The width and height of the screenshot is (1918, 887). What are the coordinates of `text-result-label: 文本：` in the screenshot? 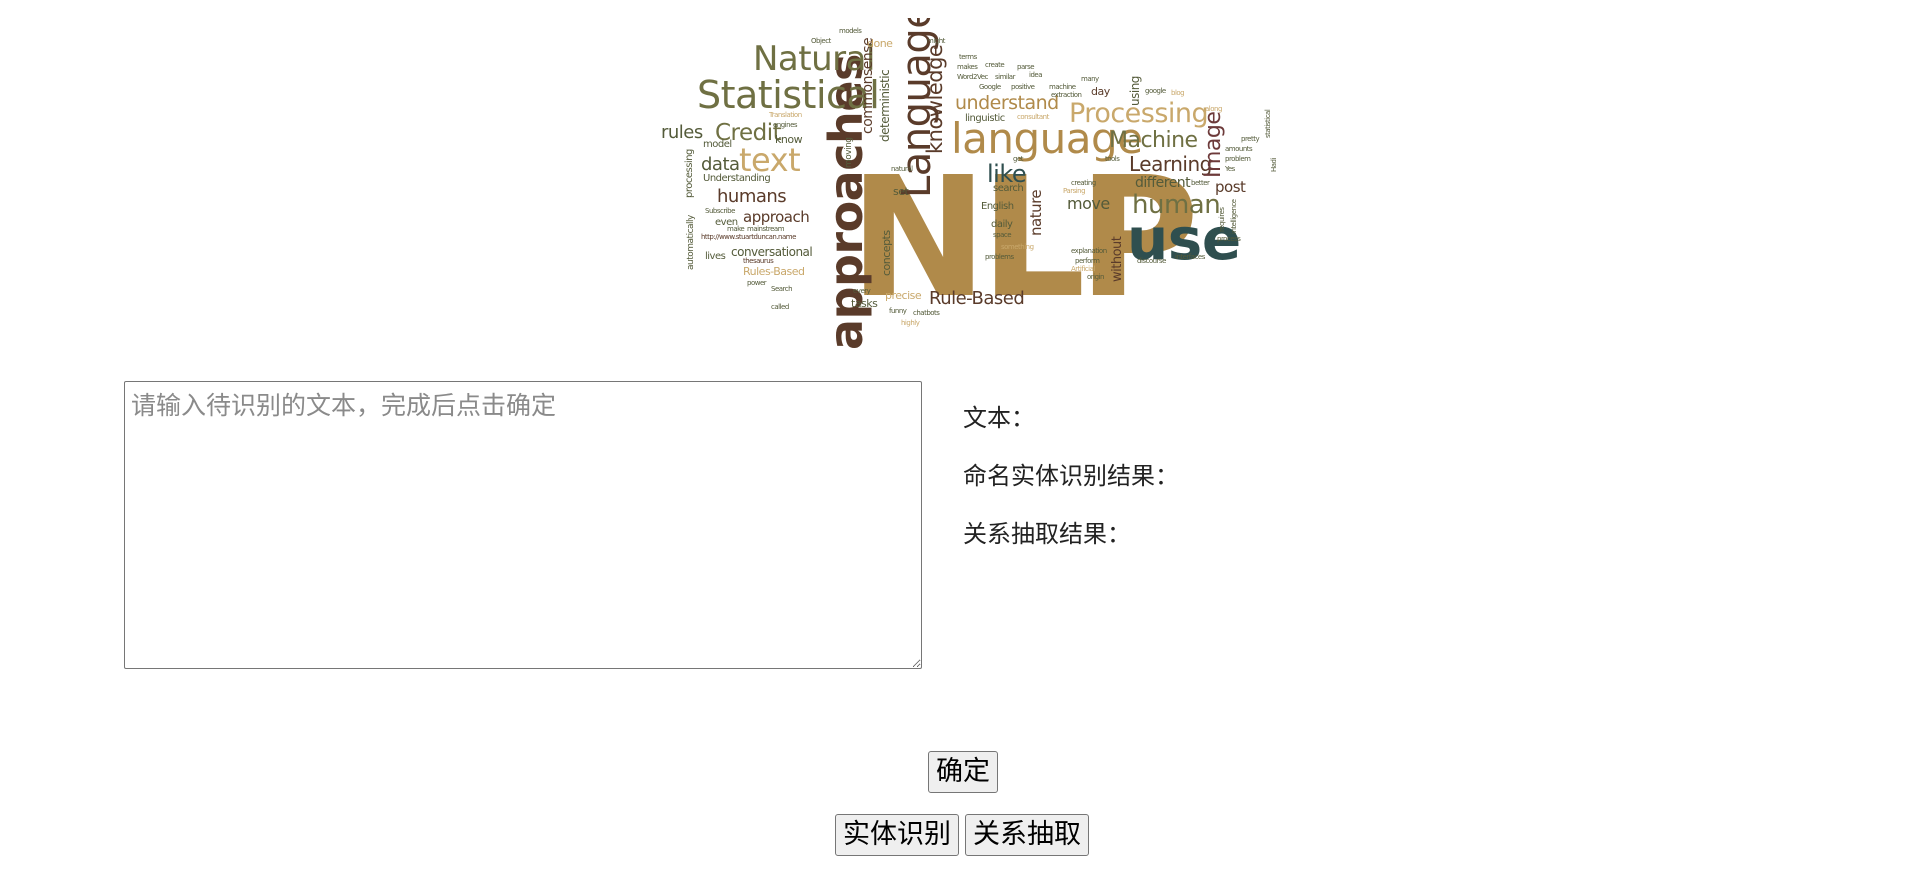 It's located at (999, 418).